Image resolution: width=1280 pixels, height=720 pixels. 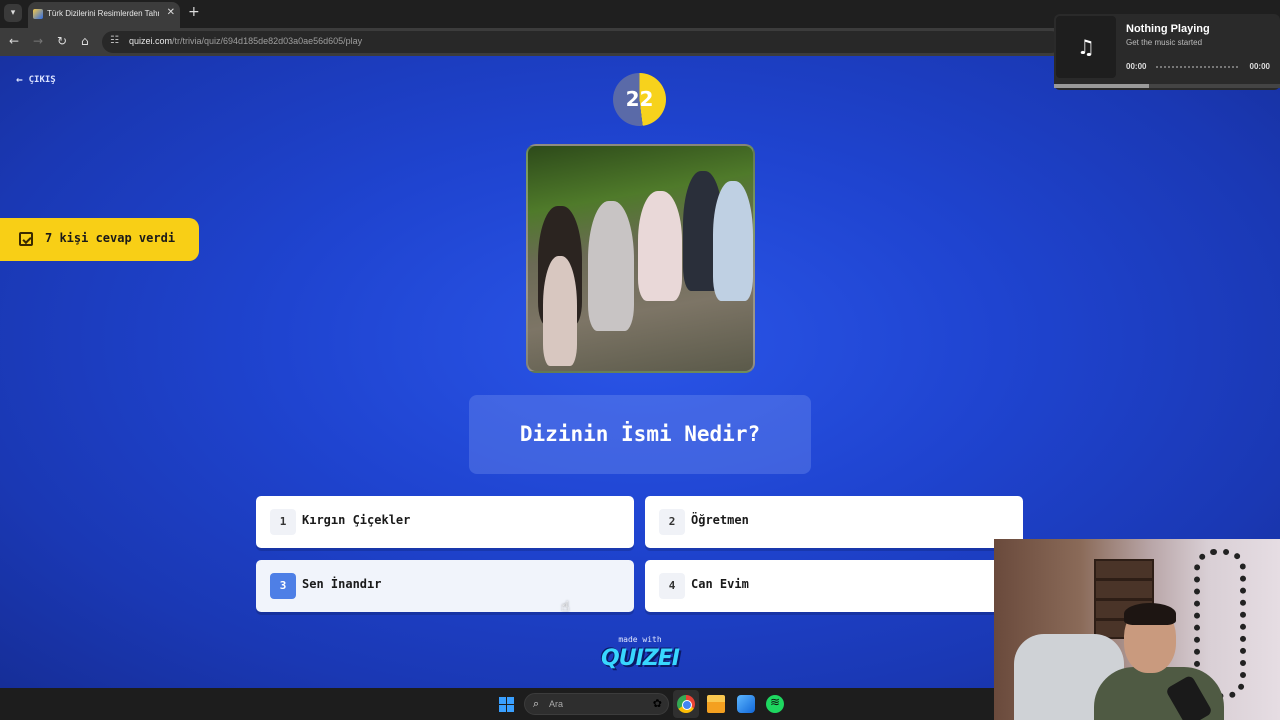 I want to click on media-seekbar, so click(x=1197, y=67).